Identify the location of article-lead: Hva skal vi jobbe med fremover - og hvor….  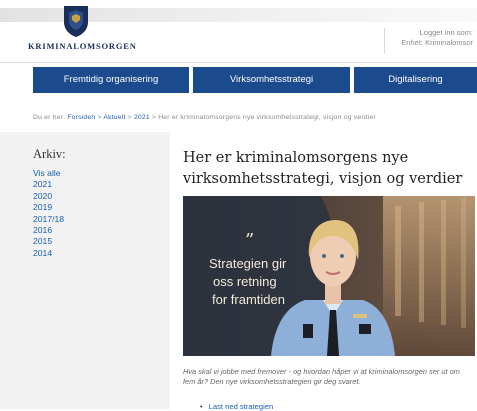
(321, 376).